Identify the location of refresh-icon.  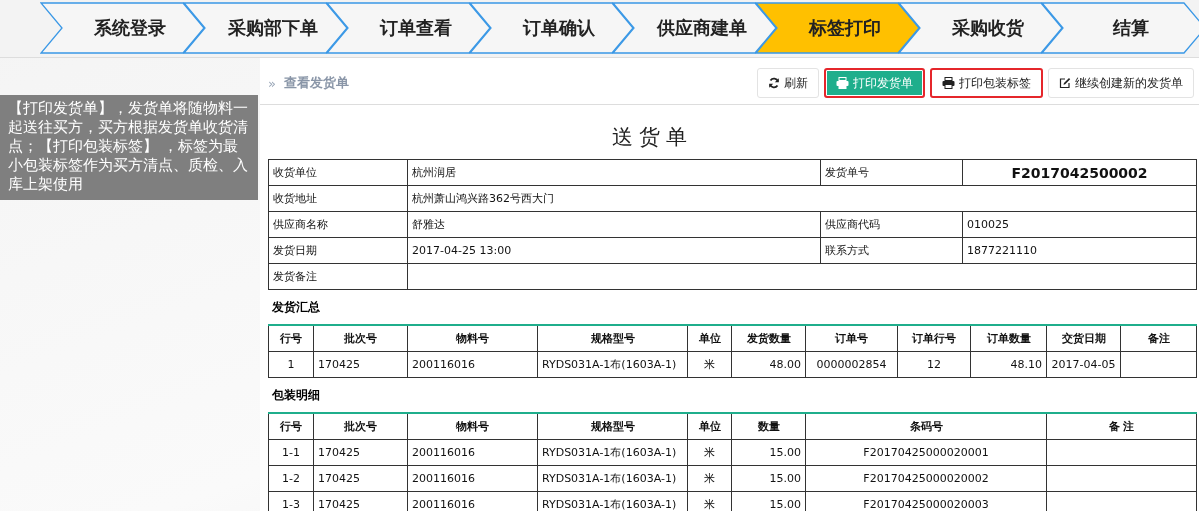
(774, 83).